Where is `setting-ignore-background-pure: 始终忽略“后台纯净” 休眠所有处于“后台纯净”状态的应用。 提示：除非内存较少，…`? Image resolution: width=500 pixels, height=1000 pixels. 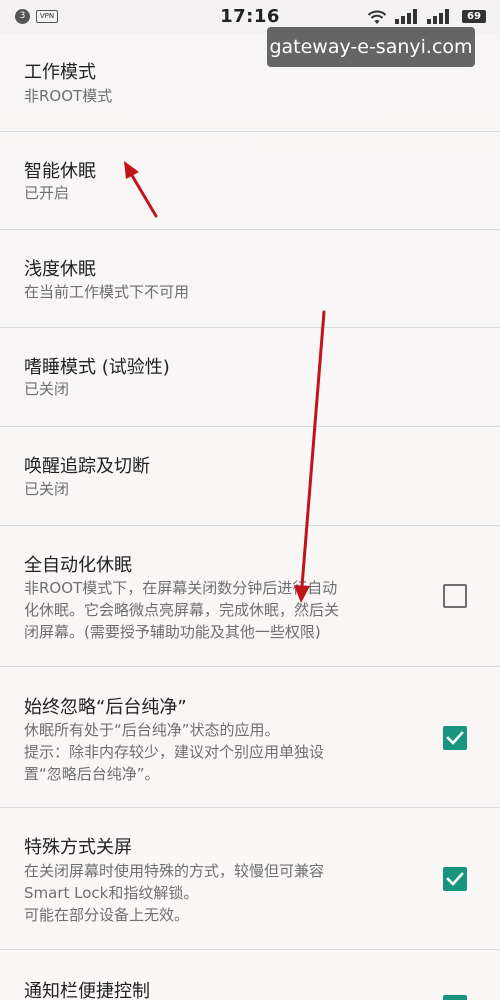 setting-ignore-background-pure: 始终忽略“后台纯净” 休眠所有处于“后台纯净”状态的应用。 提示：除非内存较少，… is located at coordinates (250, 737).